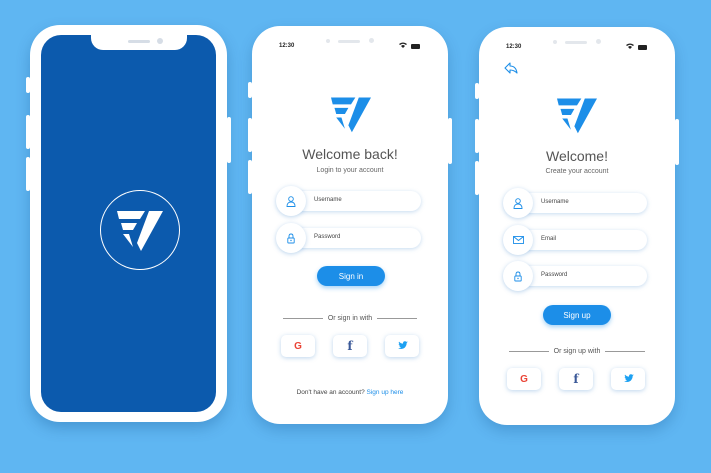  Describe the element at coordinates (385, 392) in the screenshot. I see `sign-up-link: Sign up here` at that location.